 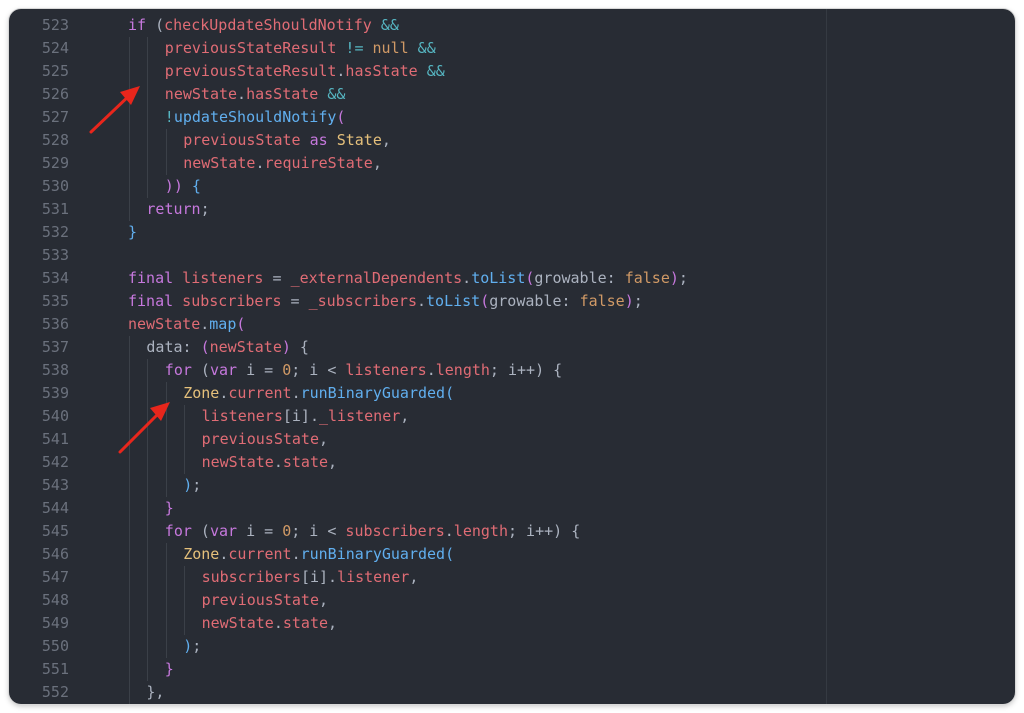 I want to click on annotation-layer, so click(x=129, y=270).